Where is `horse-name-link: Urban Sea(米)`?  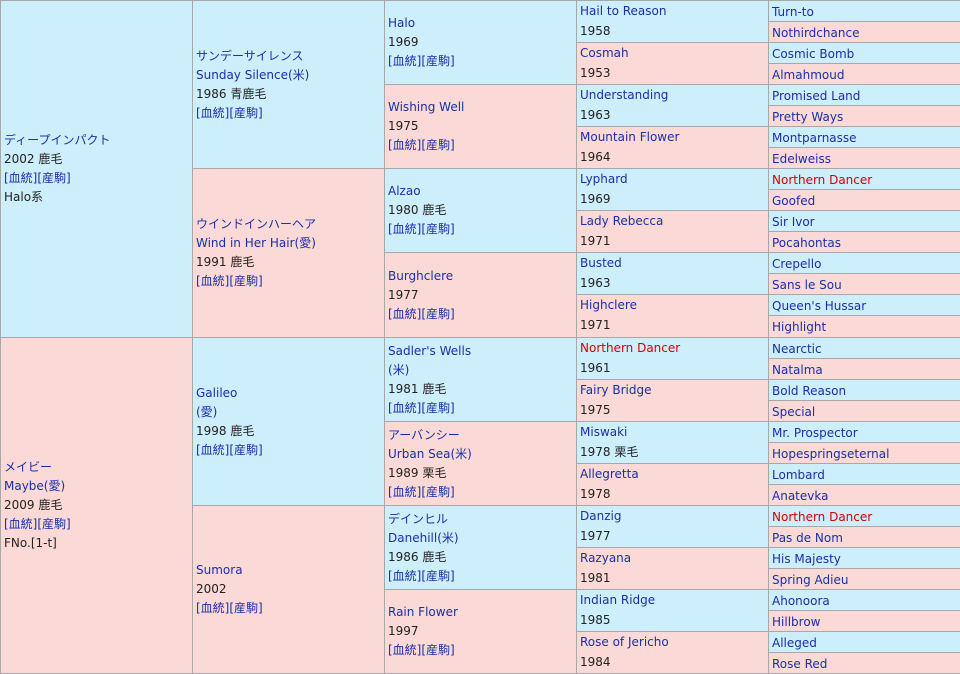
horse-name-link: Urban Sea(米) is located at coordinates (480, 454).